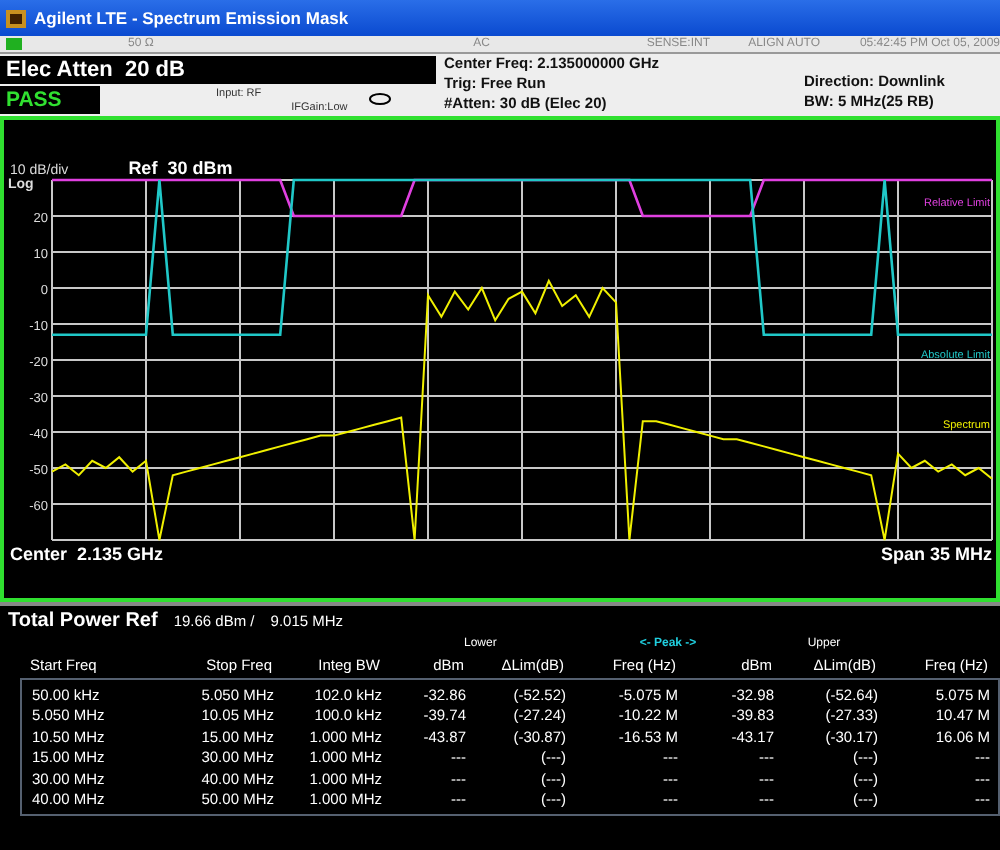 This screenshot has height=850, width=1000. Describe the element at coordinates (14, 44) in the screenshot. I see `status-icon` at that location.